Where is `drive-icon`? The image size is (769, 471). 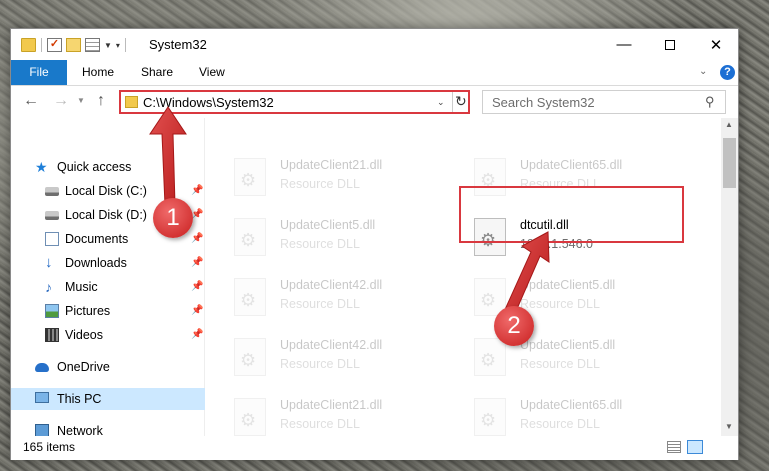 drive-icon is located at coordinates (52, 215).